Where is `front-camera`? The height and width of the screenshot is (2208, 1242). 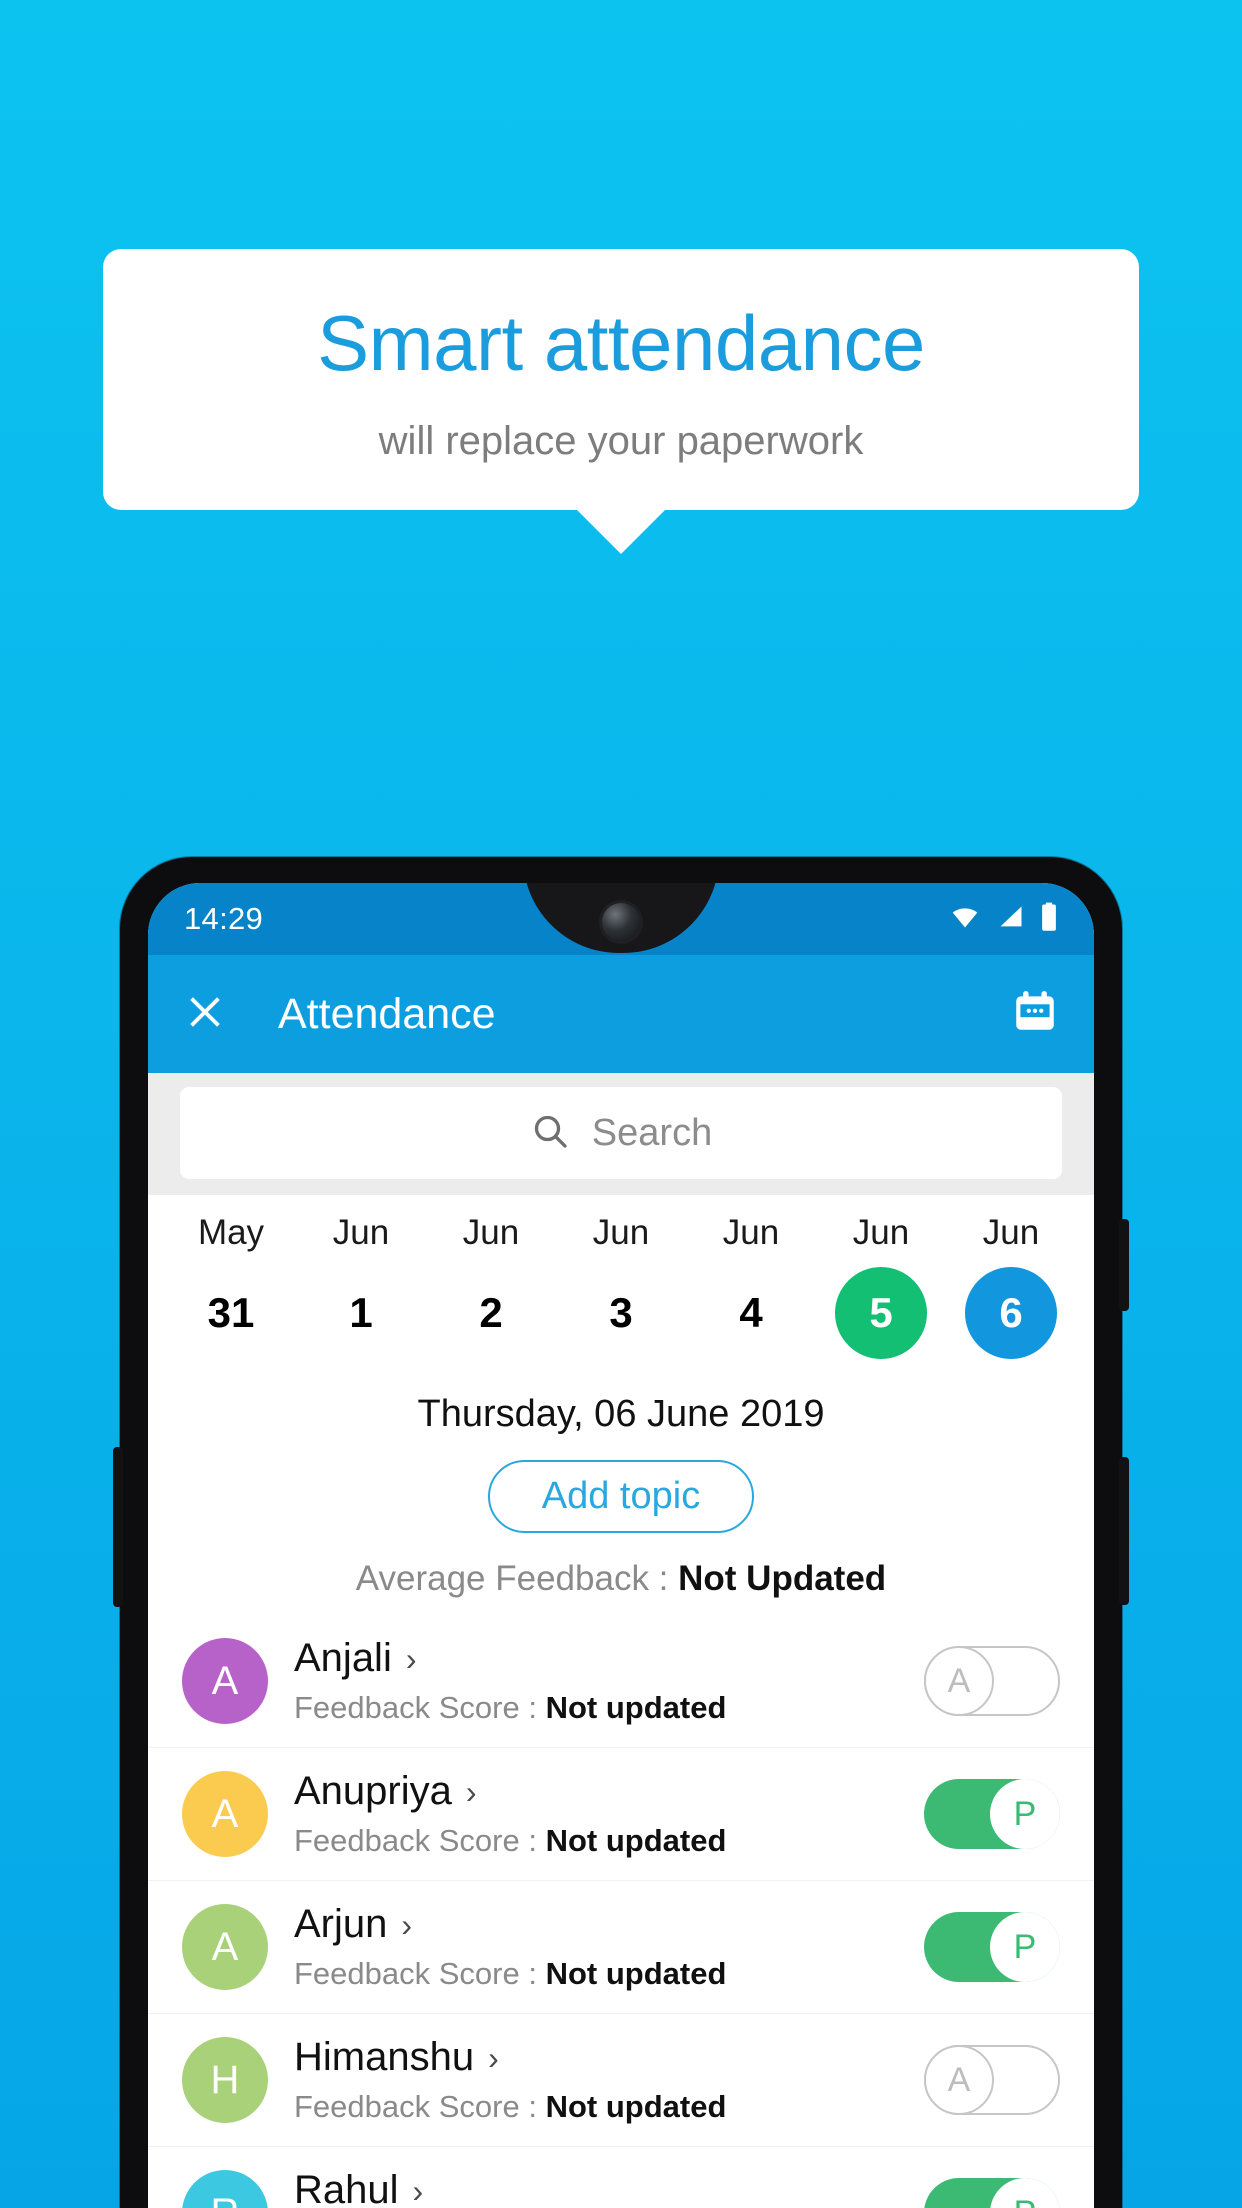 front-camera is located at coordinates (621, 922).